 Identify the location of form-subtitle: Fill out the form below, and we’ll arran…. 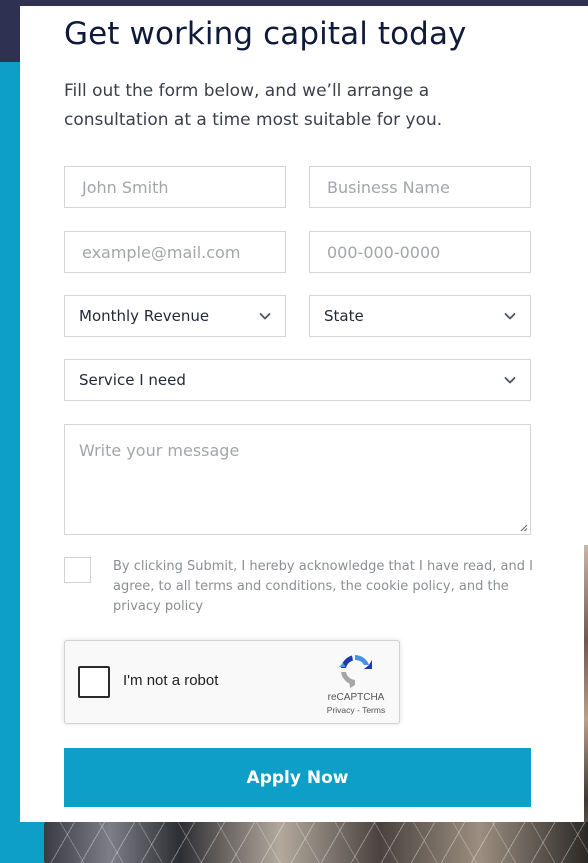
(253, 105).